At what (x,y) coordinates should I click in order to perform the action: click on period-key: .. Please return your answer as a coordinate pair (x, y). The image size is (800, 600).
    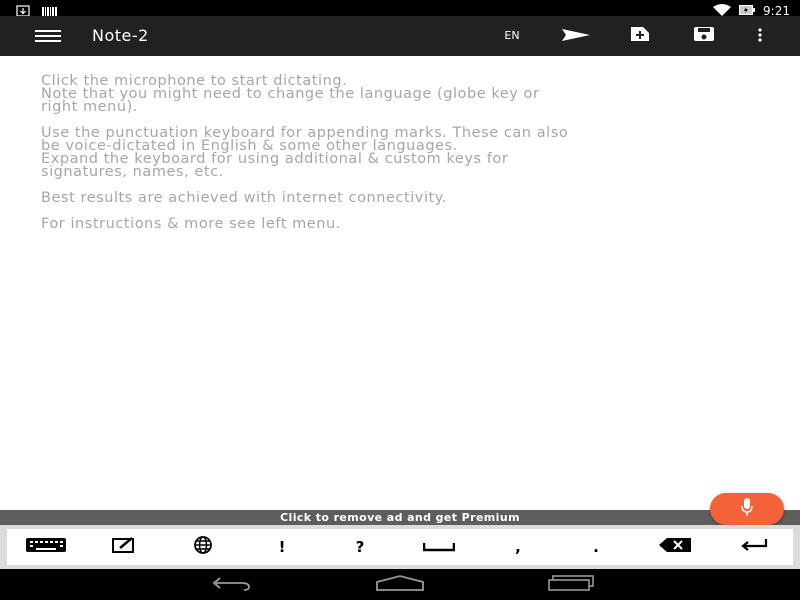
    Looking at the image, I should click on (596, 547).